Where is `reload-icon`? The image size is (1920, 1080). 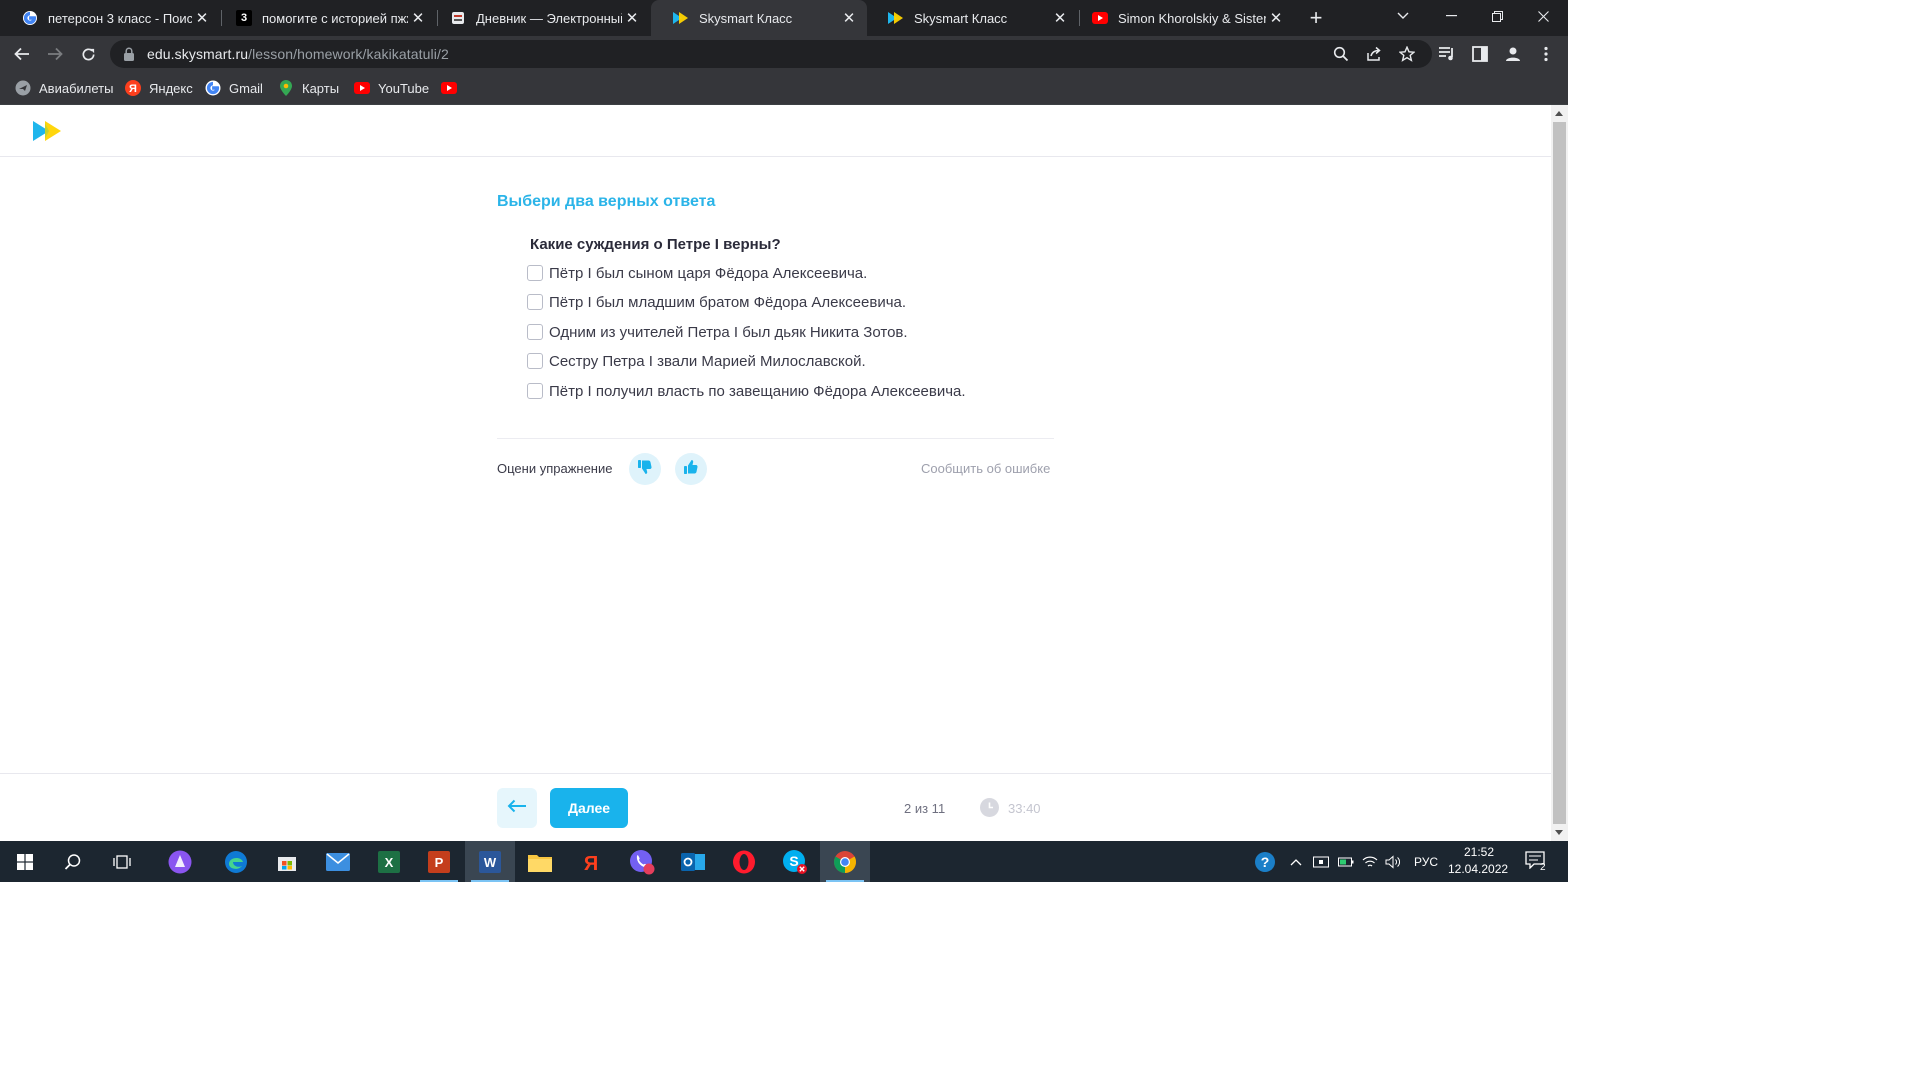
reload-icon is located at coordinates (88, 54).